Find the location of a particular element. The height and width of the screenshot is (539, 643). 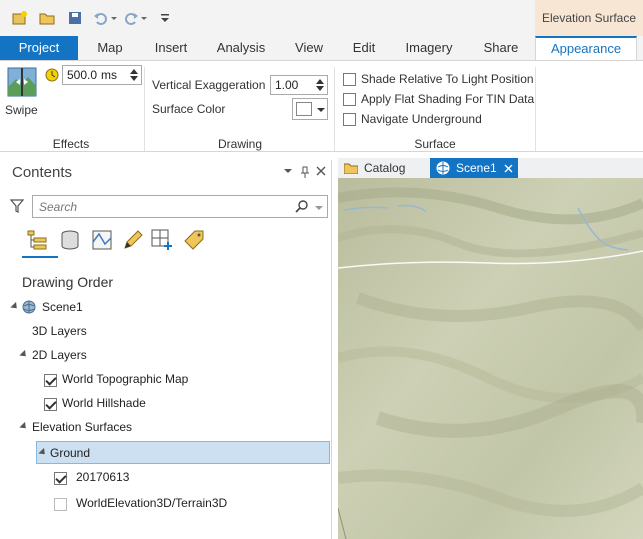

swipe-label: Swipe is located at coordinates (21, 110).